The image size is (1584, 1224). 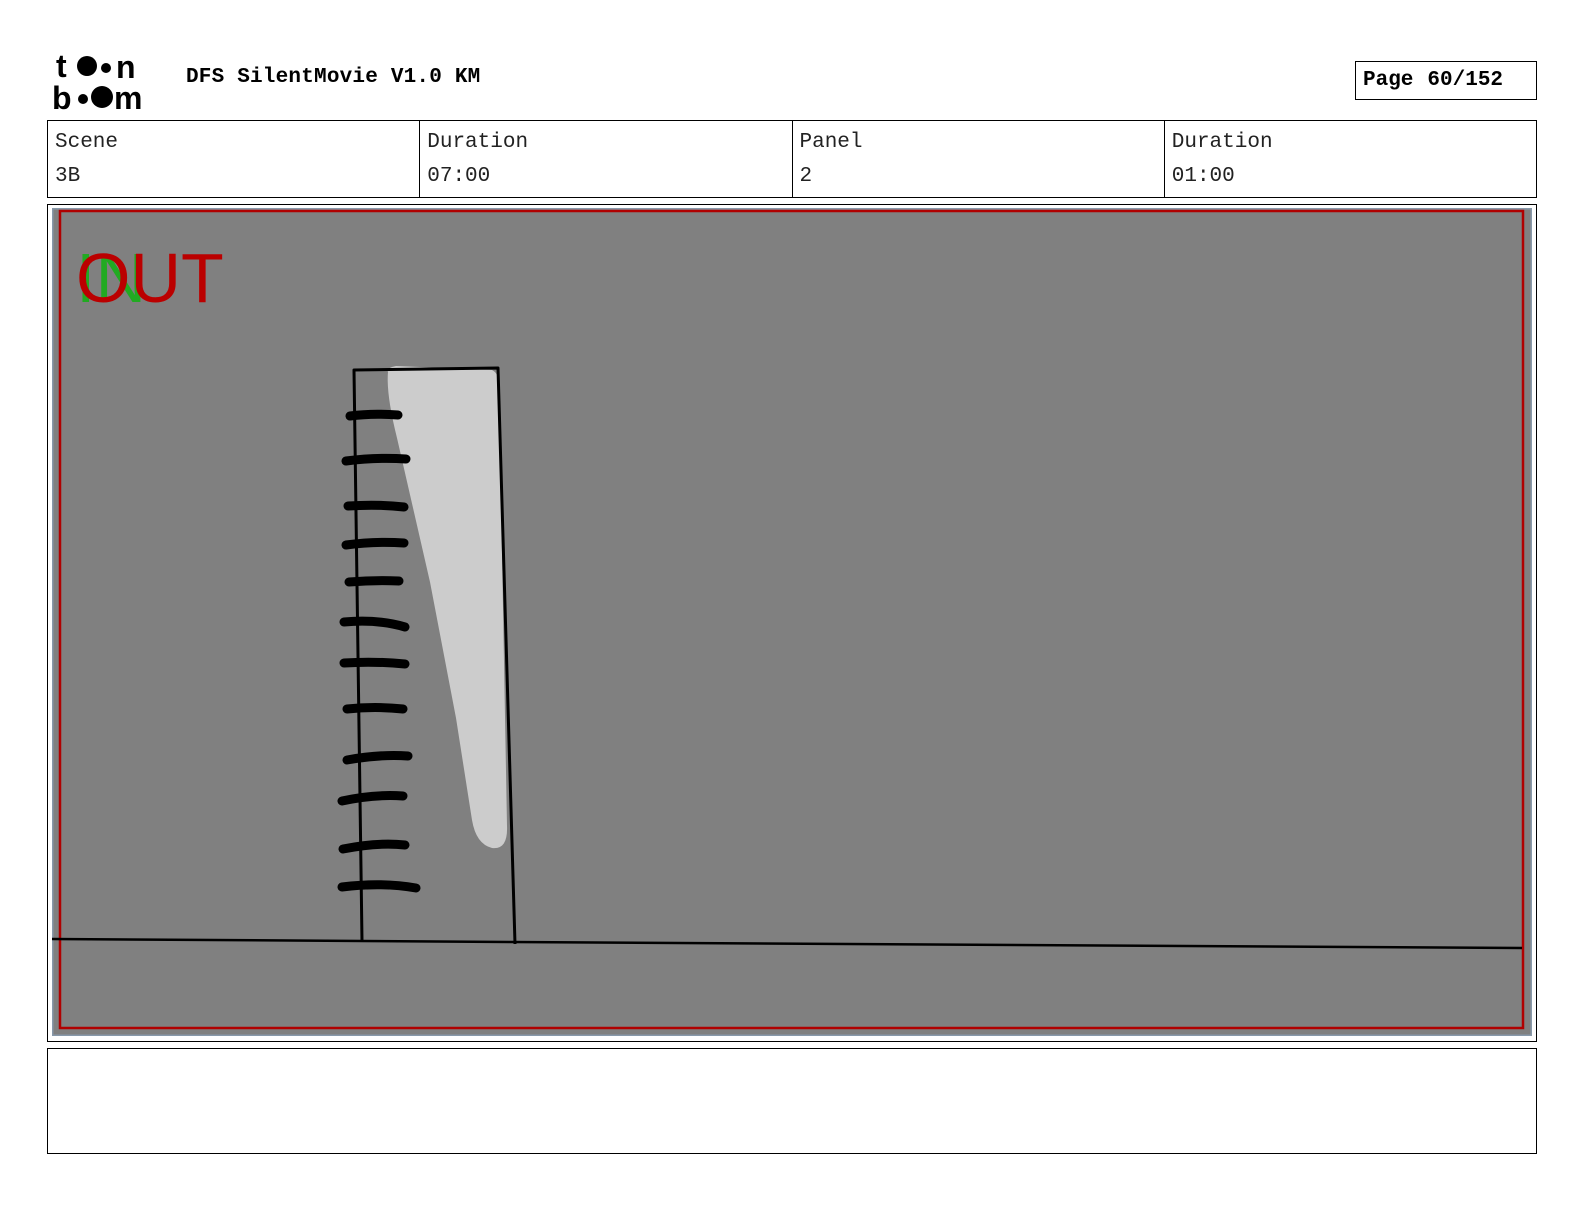 I want to click on panel-label: Panel, so click(x=831, y=142).